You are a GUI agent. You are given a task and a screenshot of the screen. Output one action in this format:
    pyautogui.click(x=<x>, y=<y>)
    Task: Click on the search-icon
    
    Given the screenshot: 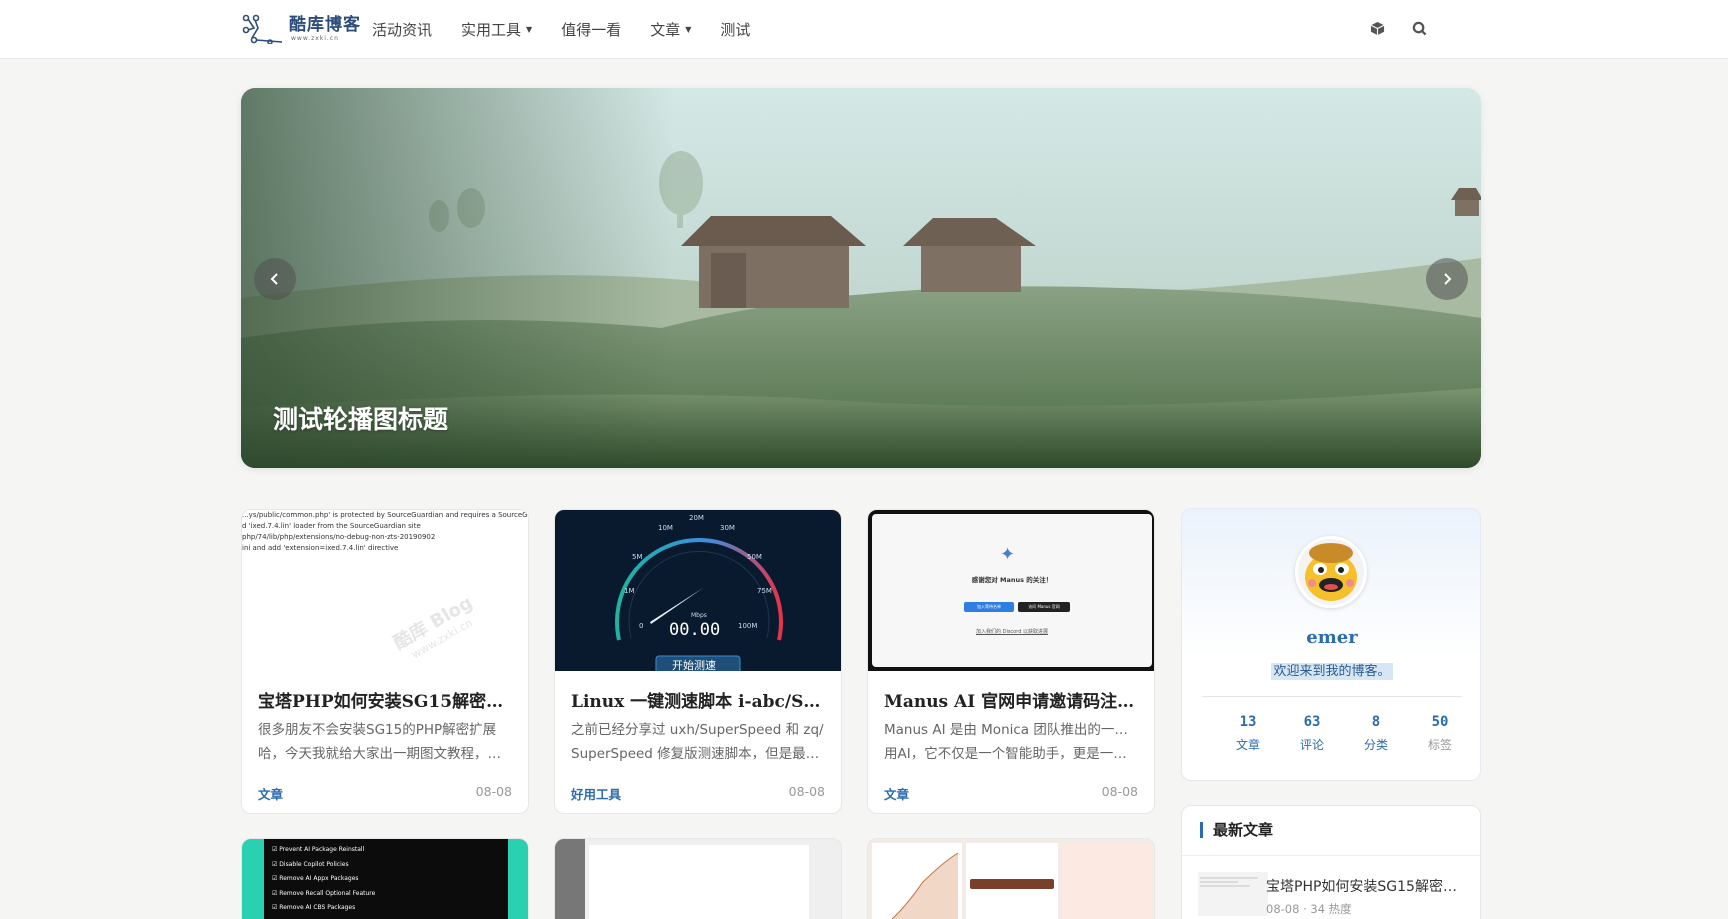 What is the action you would take?
    pyautogui.click(x=1419, y=28)
    